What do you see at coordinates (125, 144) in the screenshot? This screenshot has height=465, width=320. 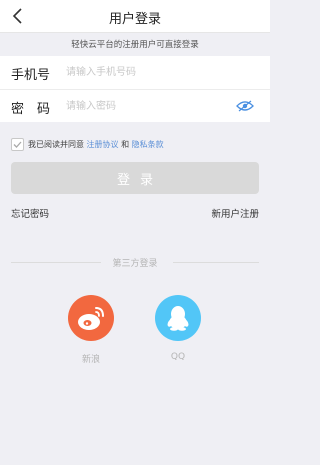 I see `agreement-and: 和` at bounding box center [125, 144].